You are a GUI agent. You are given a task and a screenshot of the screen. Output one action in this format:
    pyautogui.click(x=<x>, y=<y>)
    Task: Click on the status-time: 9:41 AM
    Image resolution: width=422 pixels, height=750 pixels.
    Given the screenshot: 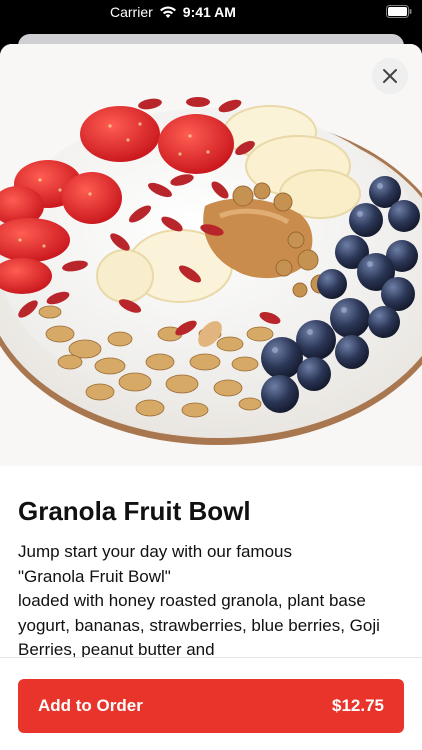 What is the action you would take?
    pyautogui.click(x=209, y=12)
    